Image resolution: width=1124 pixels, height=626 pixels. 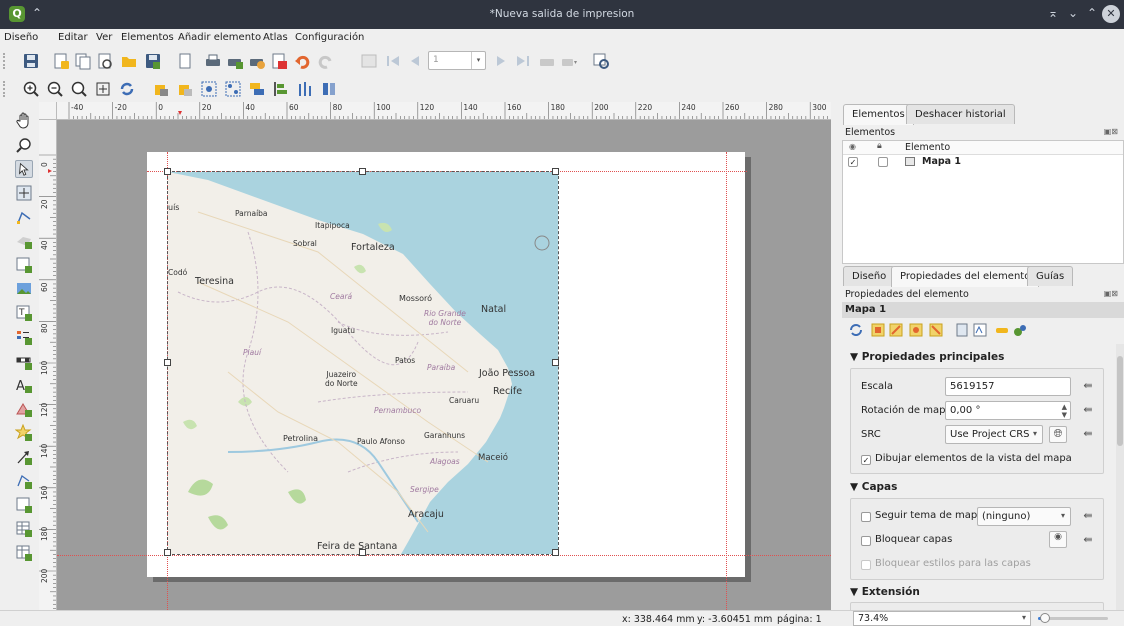 What do you see at coordinates (24, 337) in the screenshot?
I see `add-legend-icon` at bounding box center [24, 337].